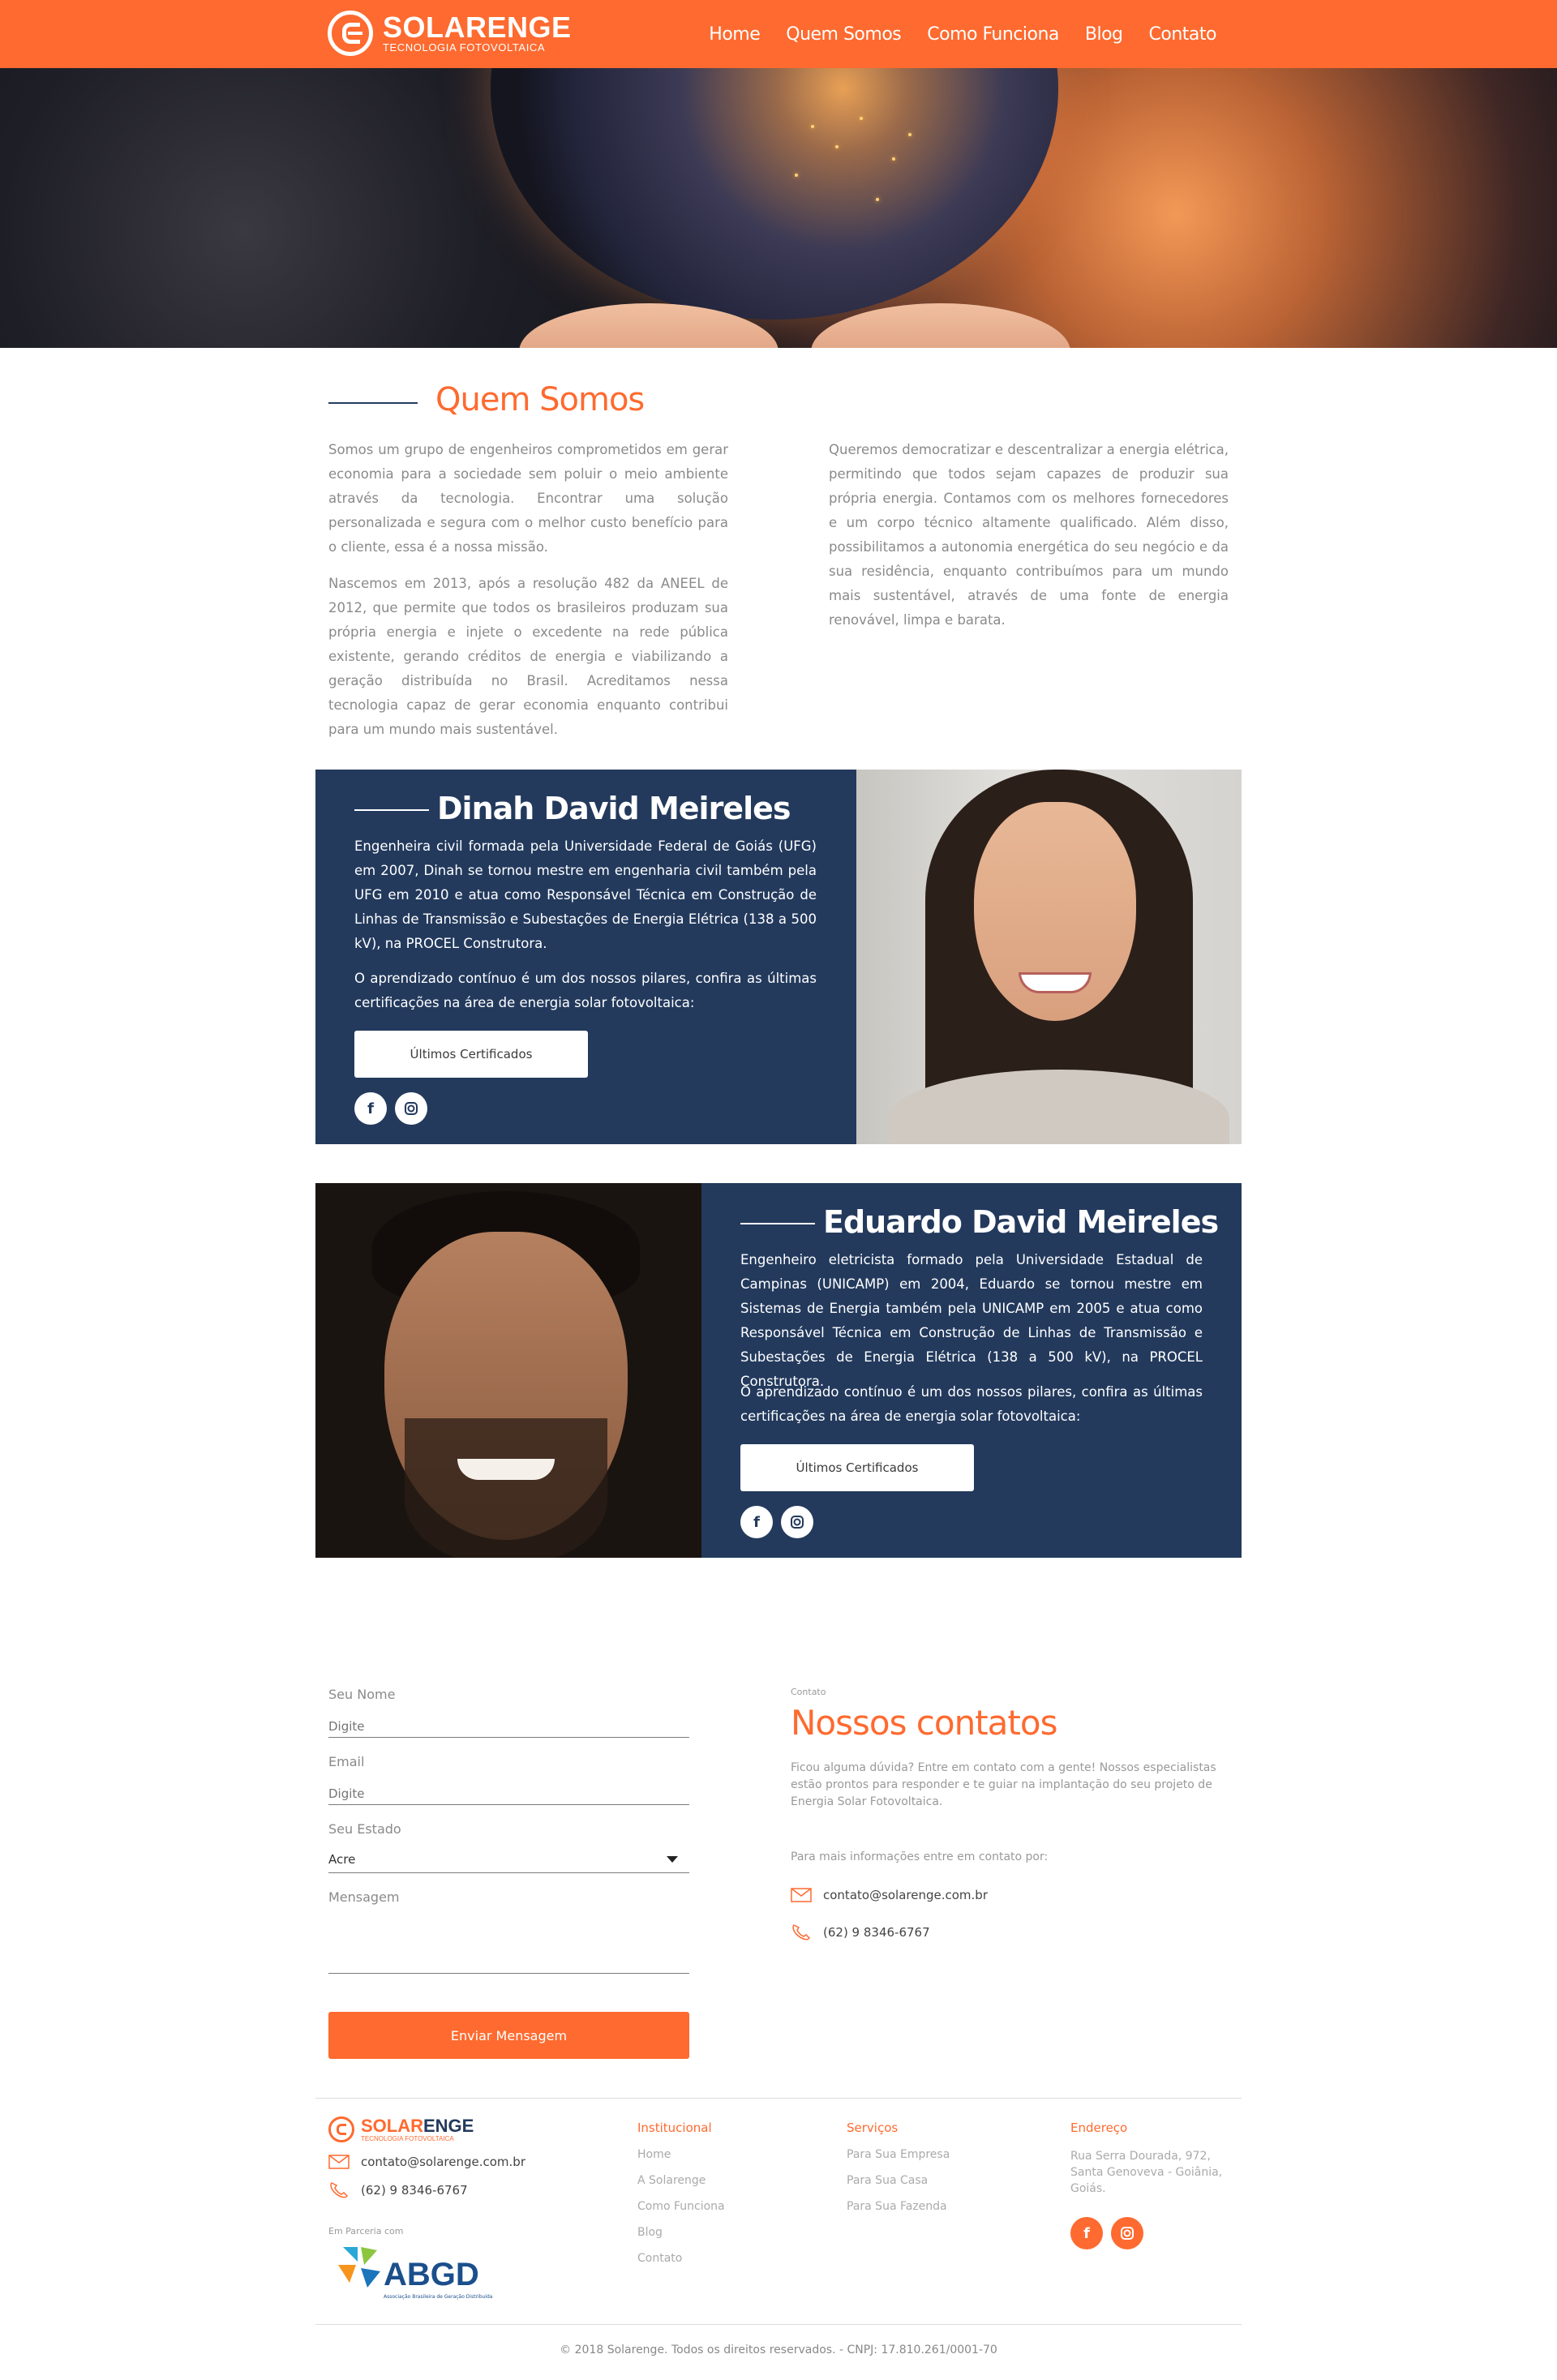 The width and height of the screenshot is (1557, 2380). Describe the element at coordinates (508, 1370) in the screenshot. I see `profile-photo-eduardo` at that location.